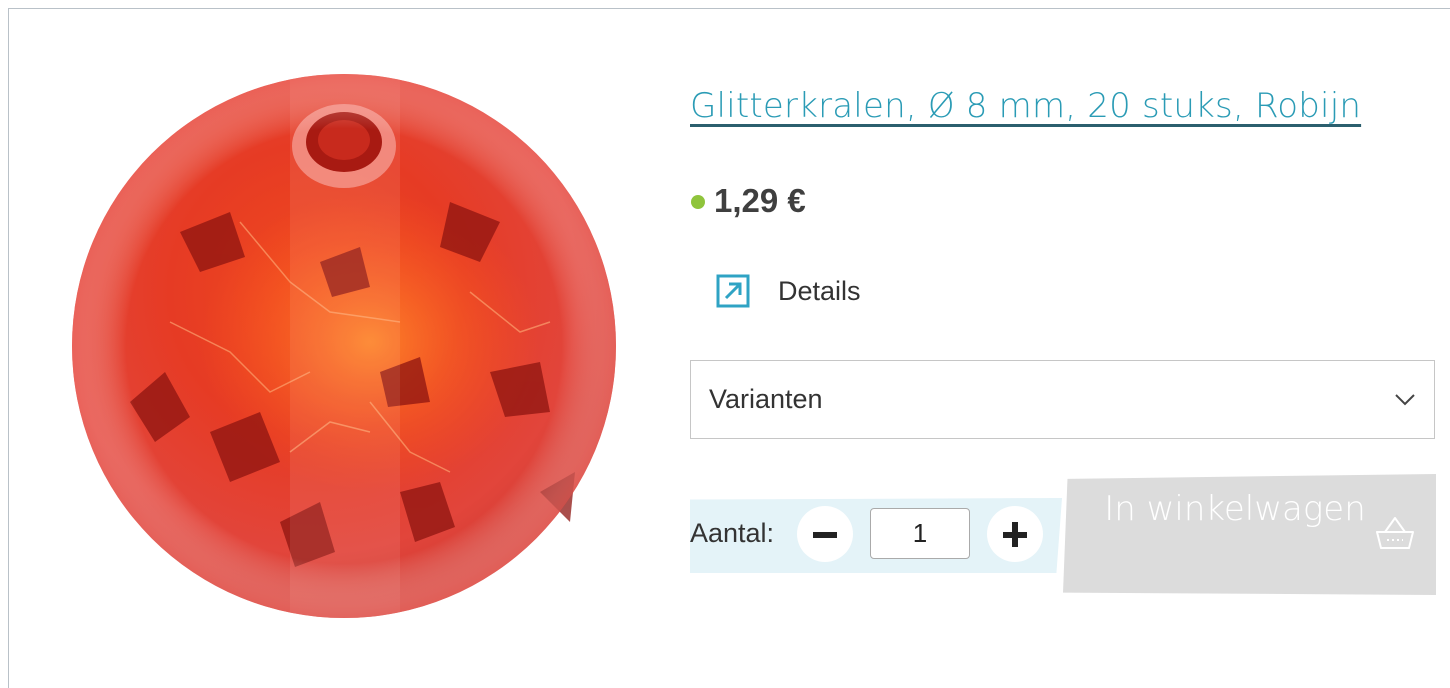 This screenshot has height=688, width=1450. Describe the element at coordinates (819, 290) in the screenshot. I see `details-label: Details` at that location.